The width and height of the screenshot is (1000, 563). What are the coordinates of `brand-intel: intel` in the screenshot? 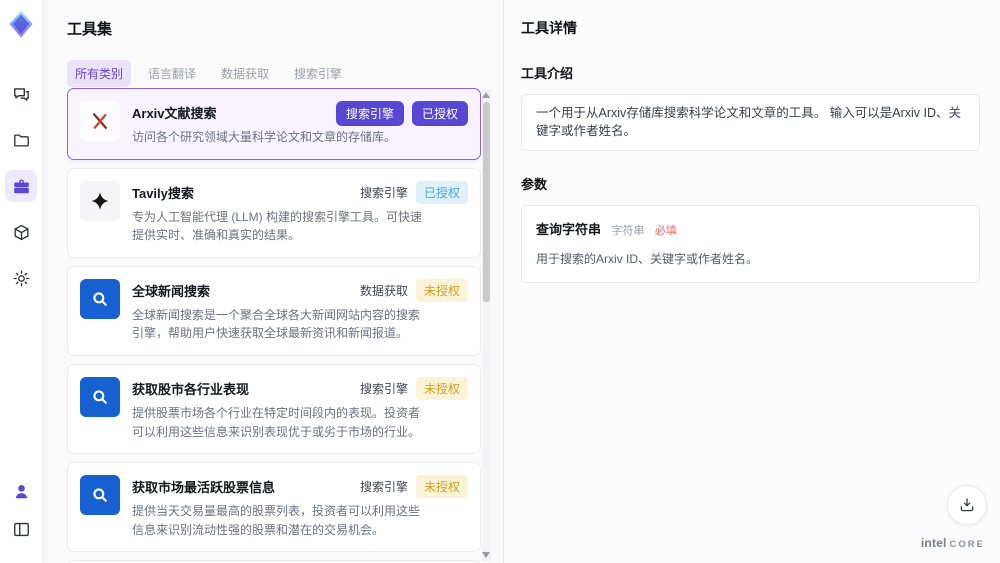 It's located at (933, 543).